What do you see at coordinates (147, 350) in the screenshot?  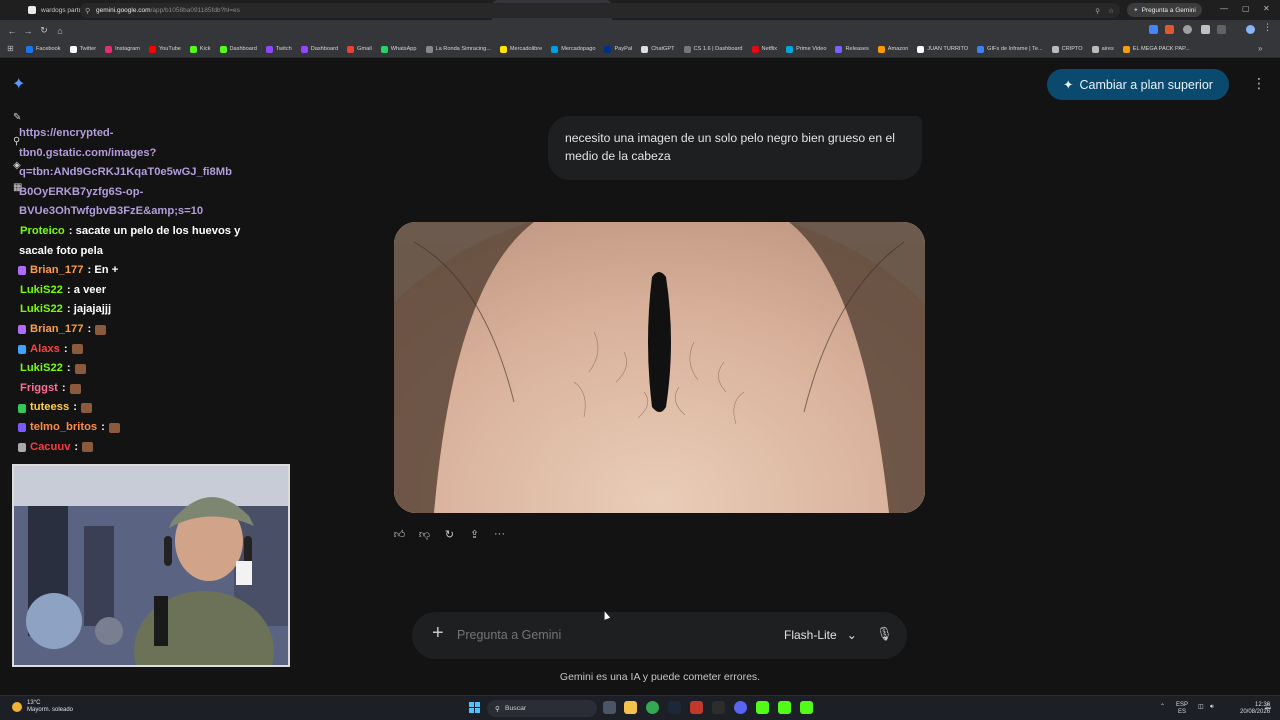 I see `chat-message: Alaxs:` at bounding box center [147, 350].